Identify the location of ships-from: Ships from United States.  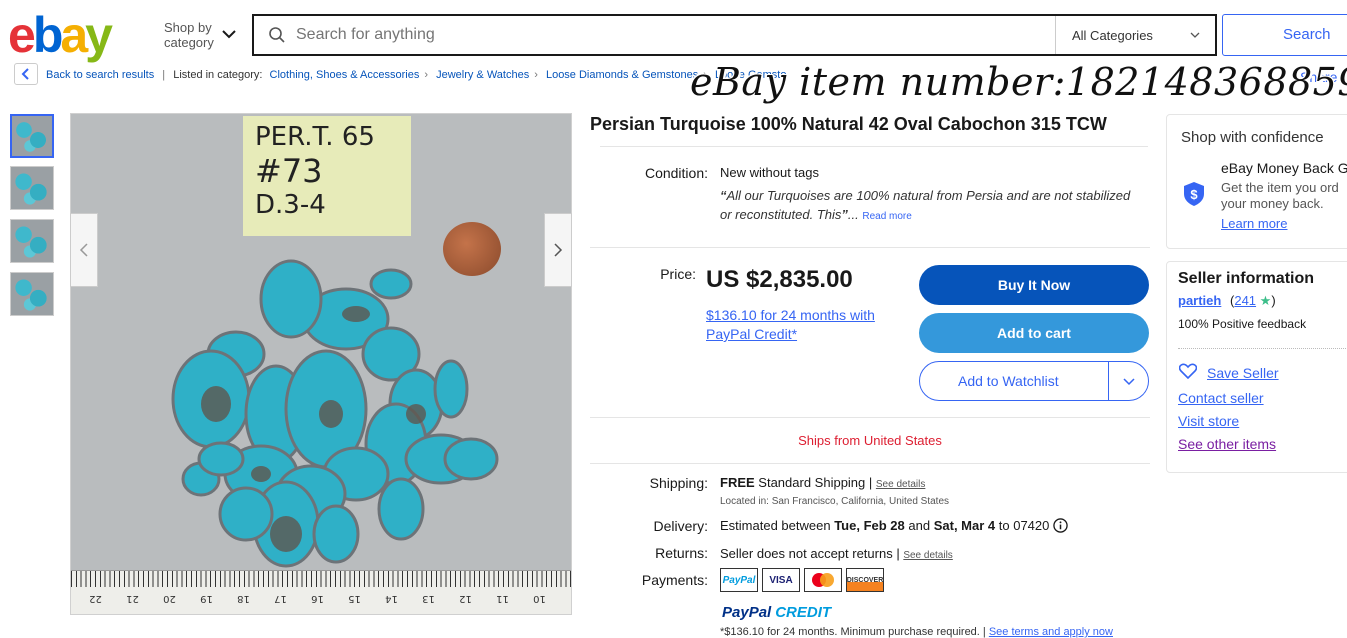
(870, 440).